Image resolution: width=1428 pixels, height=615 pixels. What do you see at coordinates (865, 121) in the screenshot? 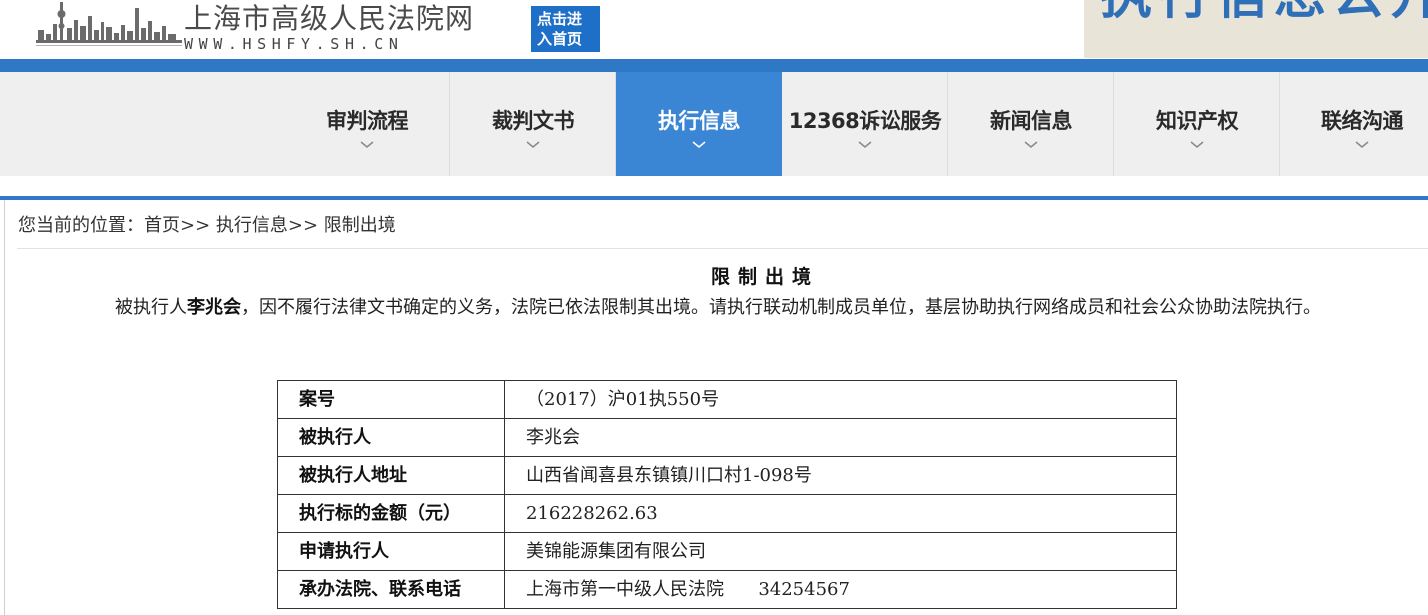
I see `nav-label: 12368诉讼服务` at bounding box center [865, 121].